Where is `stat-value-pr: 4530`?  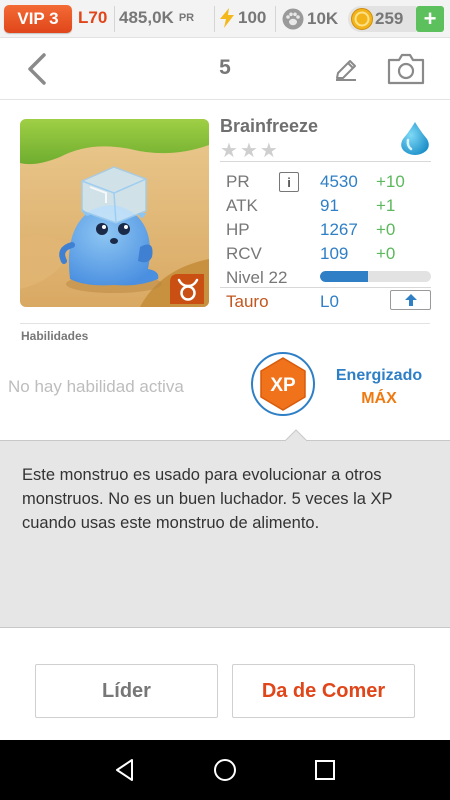 stat-value-pr: 4530 is located at coordinates (339, 181).